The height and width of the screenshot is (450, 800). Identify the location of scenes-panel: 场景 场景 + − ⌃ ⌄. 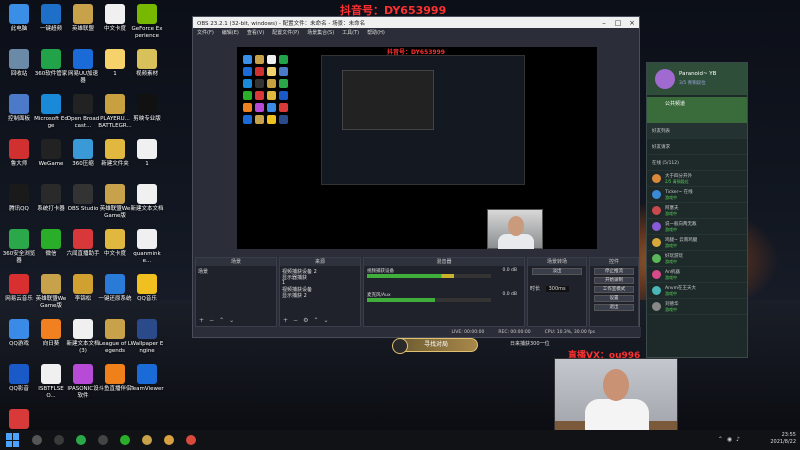
(236, 292).